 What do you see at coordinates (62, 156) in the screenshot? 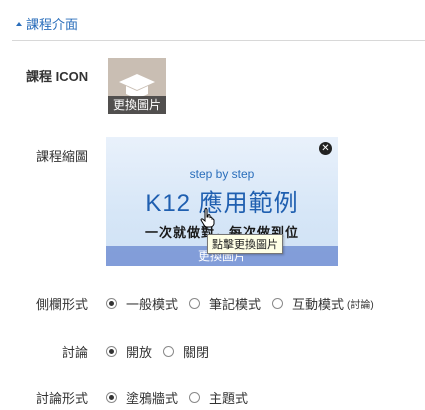
I see `course-thumbnail-label: 課程縮圖` at bounding box center [62, 156].